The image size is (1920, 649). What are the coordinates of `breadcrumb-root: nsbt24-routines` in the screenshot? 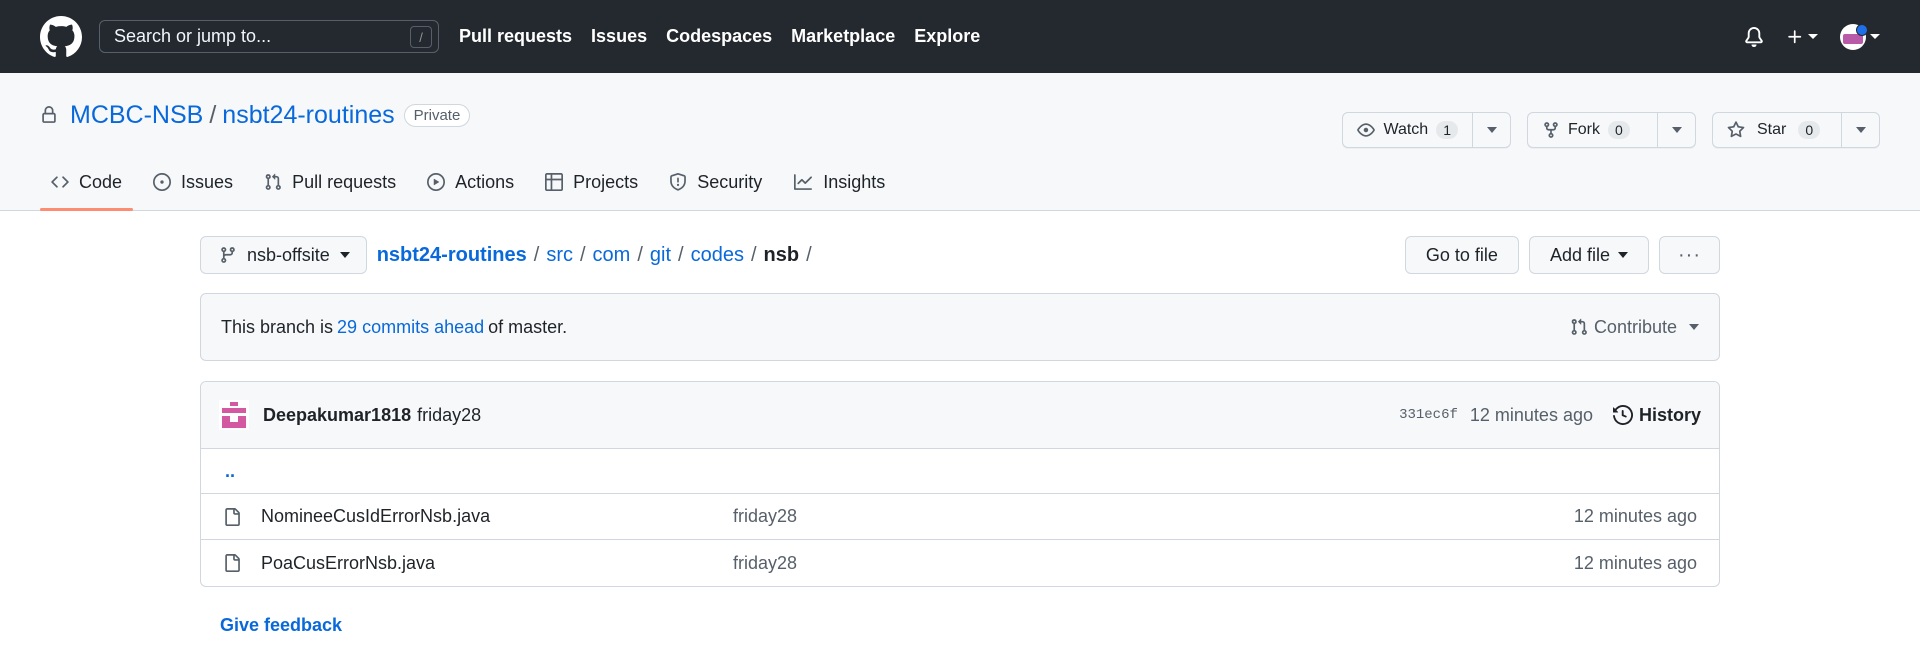 It's located at (452, 255).